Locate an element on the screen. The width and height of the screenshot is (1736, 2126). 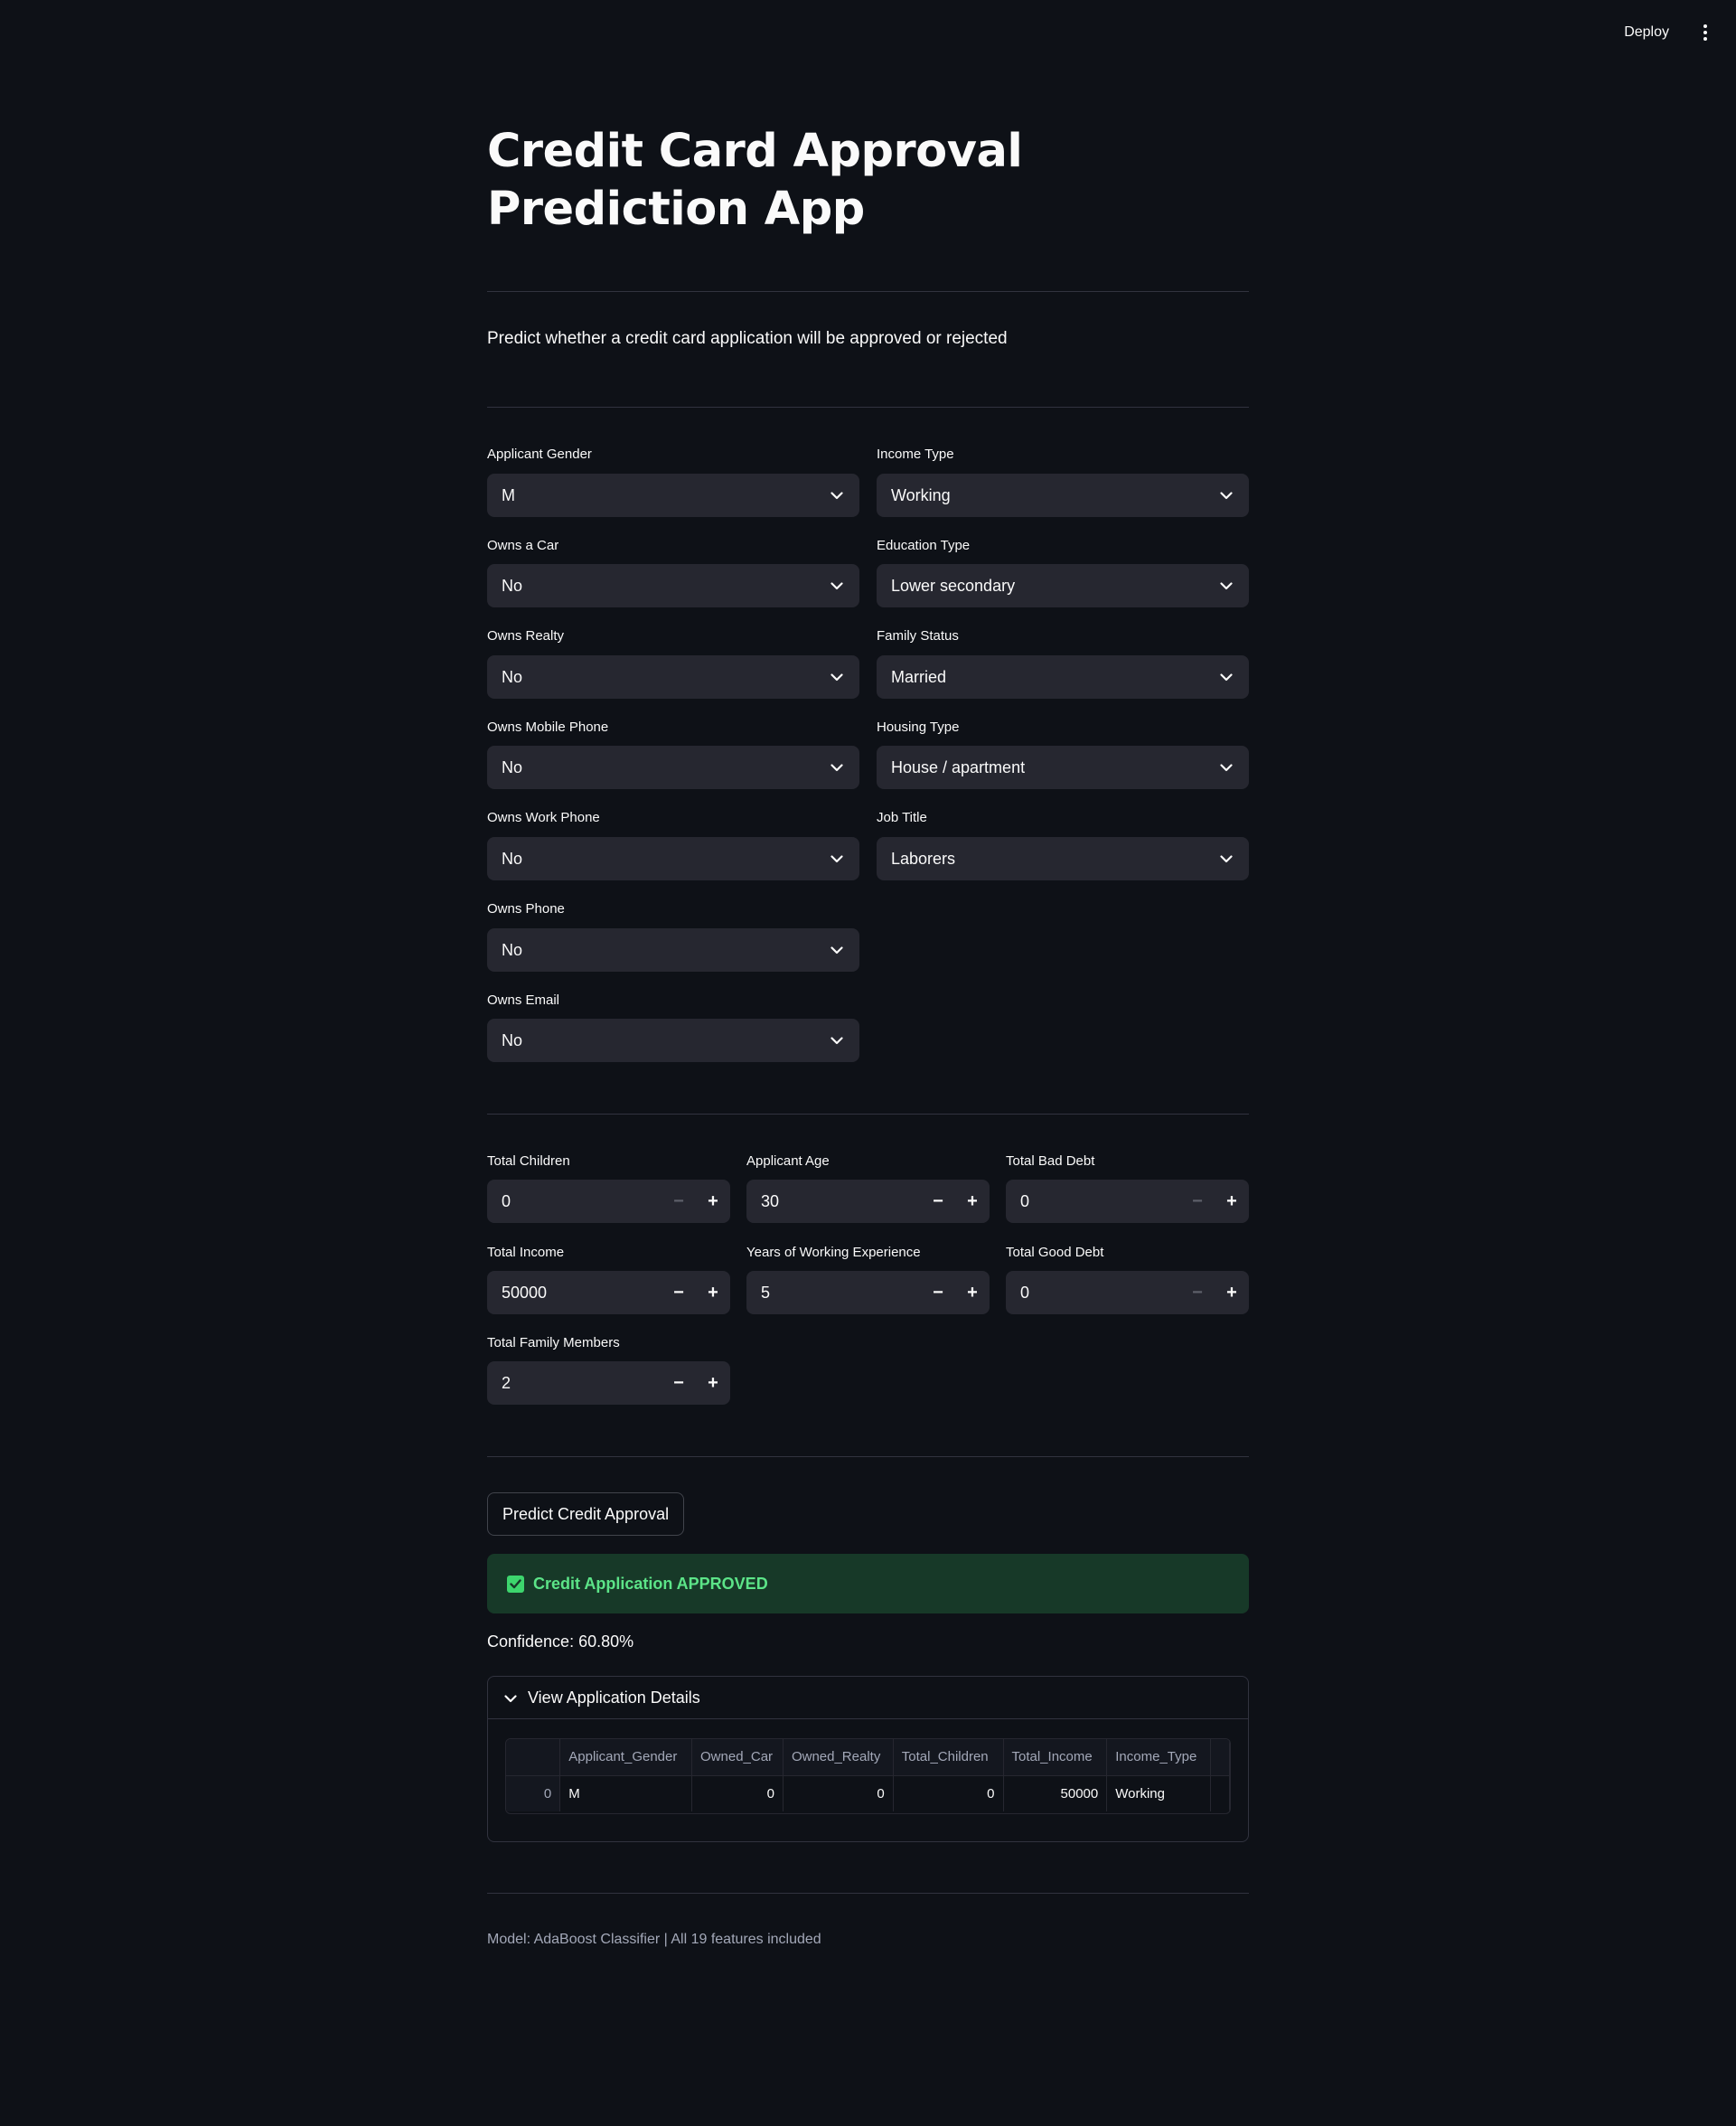
total-good-debt-input: 0 − + is located at coordinates (1128, 1292).